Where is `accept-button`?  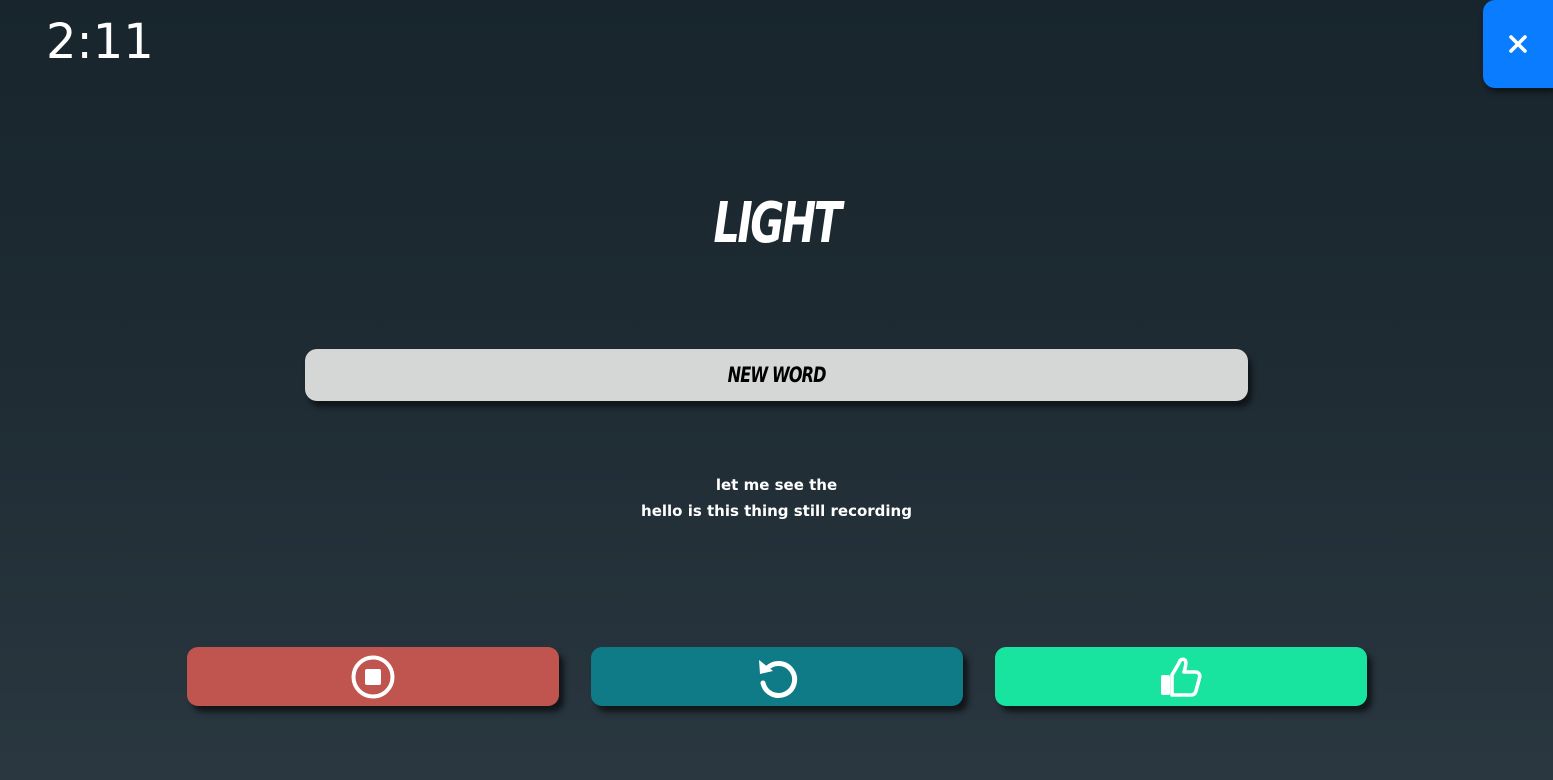 accept-button is located at coordinates (1181, 676).